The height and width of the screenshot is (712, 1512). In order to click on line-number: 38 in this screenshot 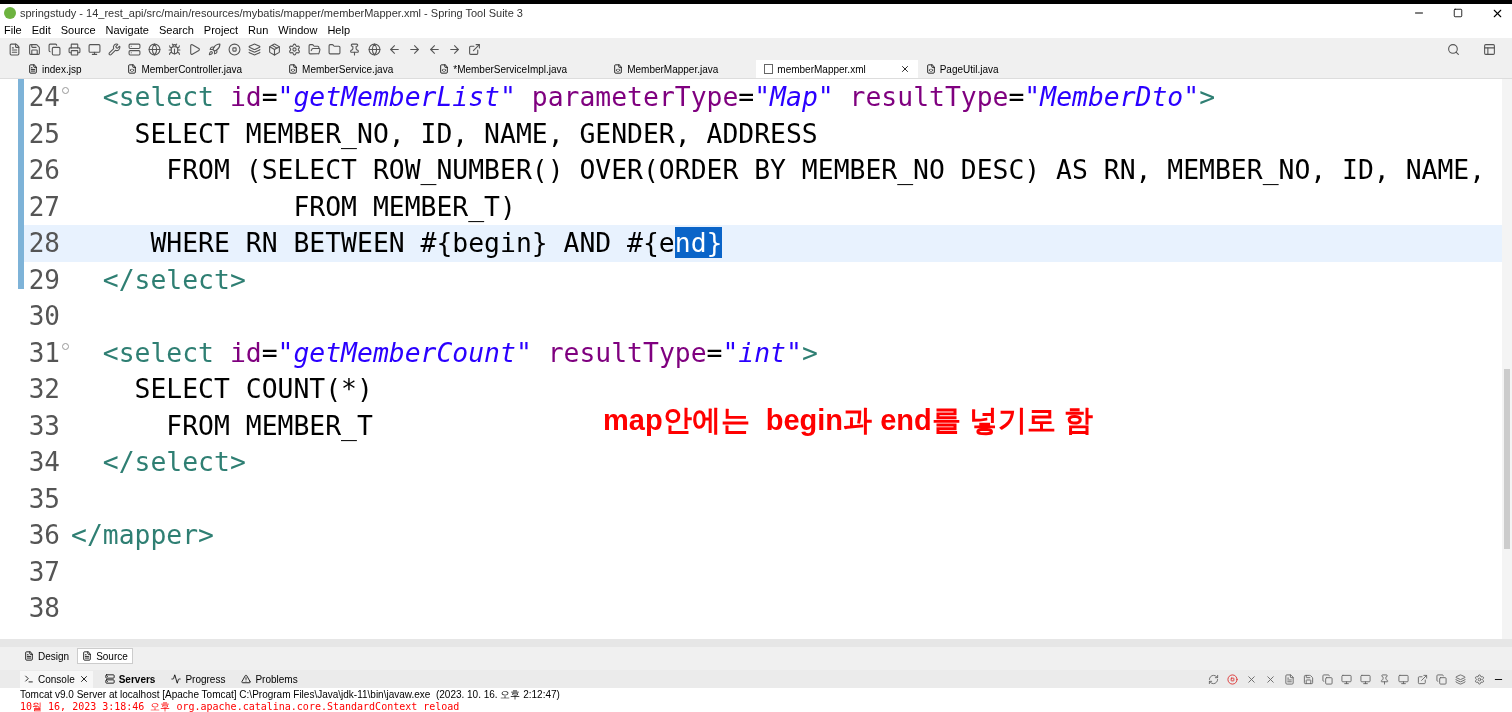, I will do `click(44, 608)`.